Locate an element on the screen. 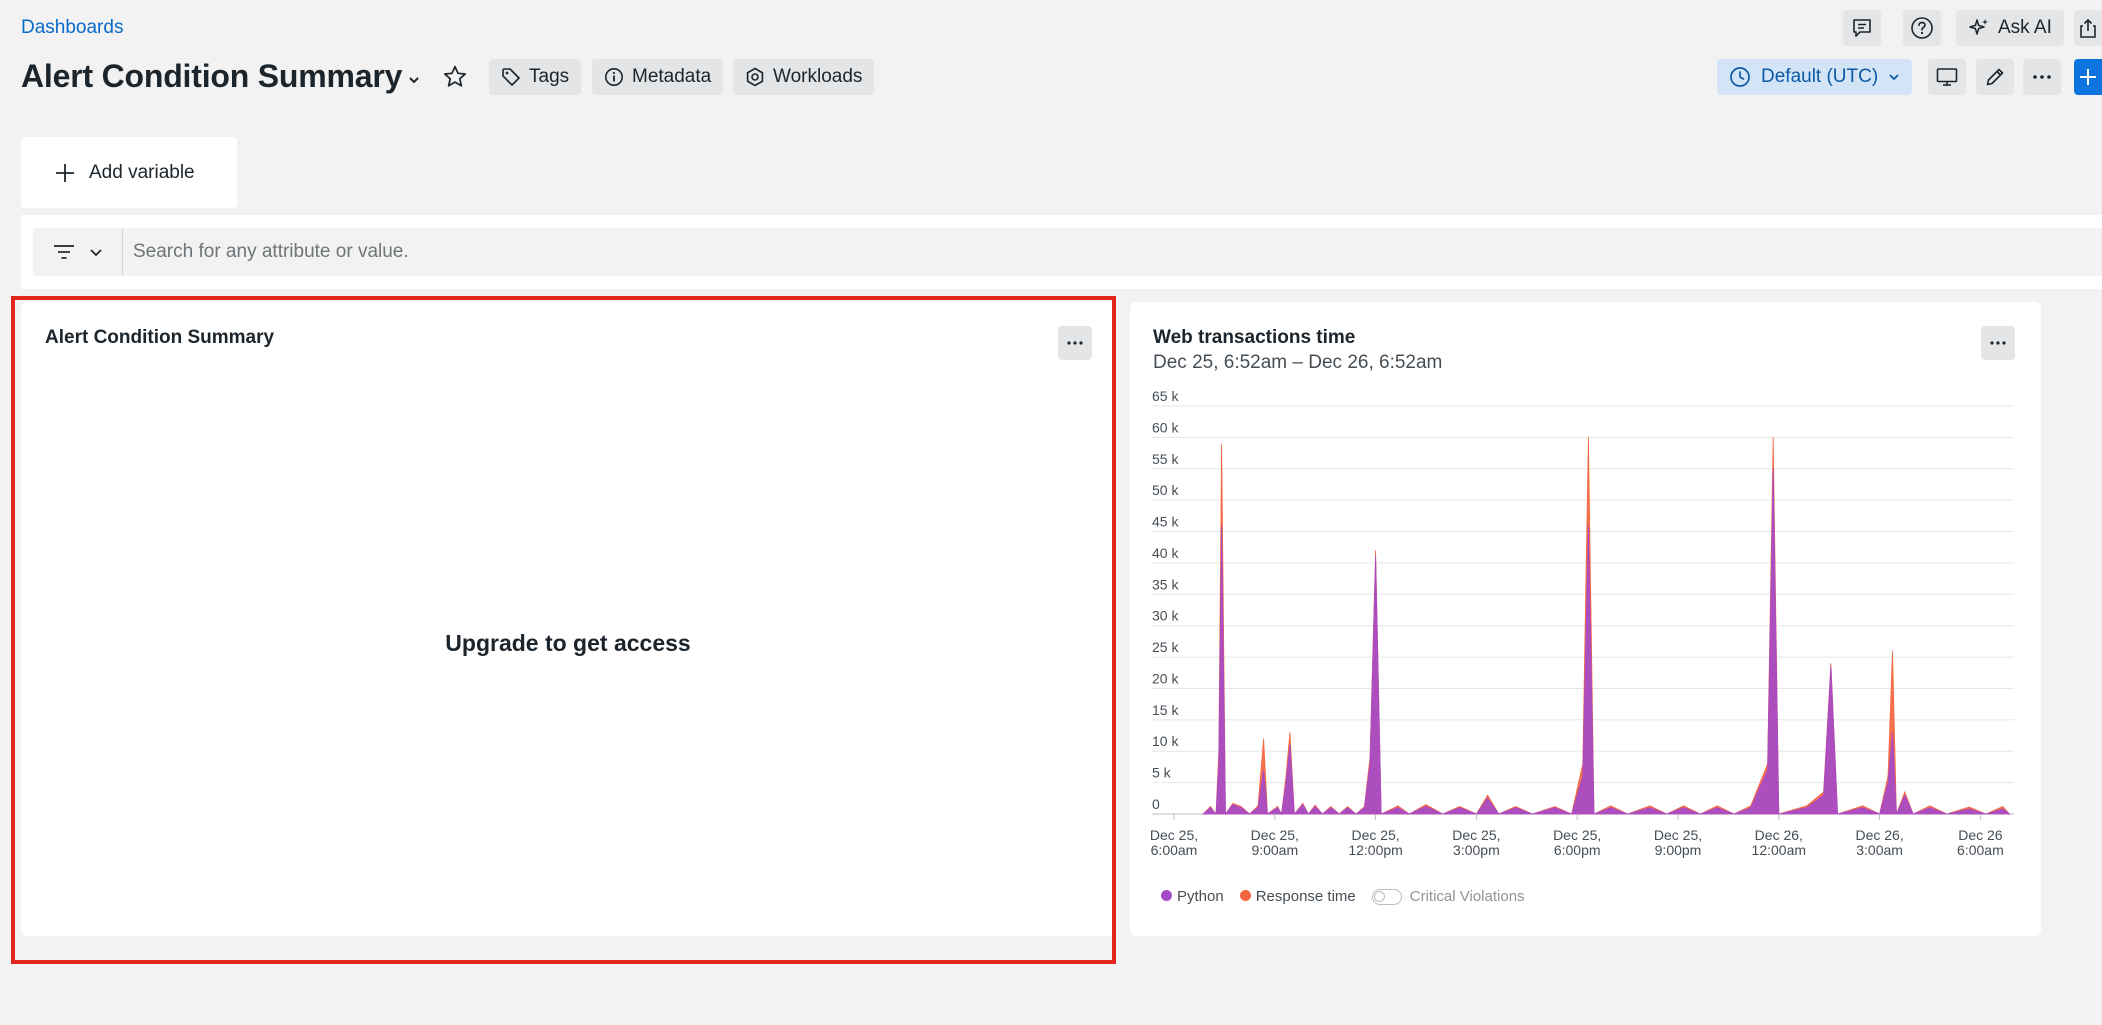 The image size is (2102, 1025). ask-ai-button: Ask AI is located at coordinates (2010, 28).